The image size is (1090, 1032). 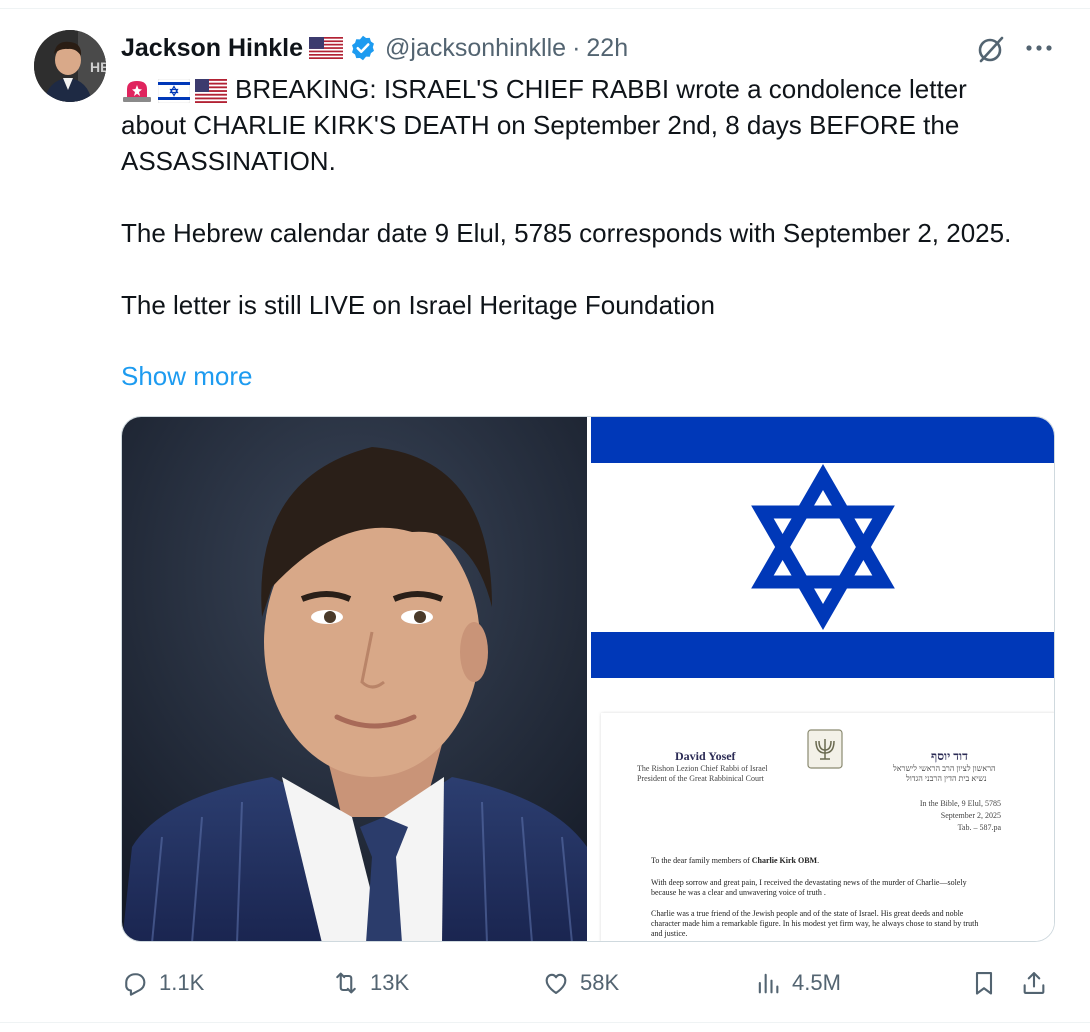 I want to click on share-icon, so click(x=1034, y=983).